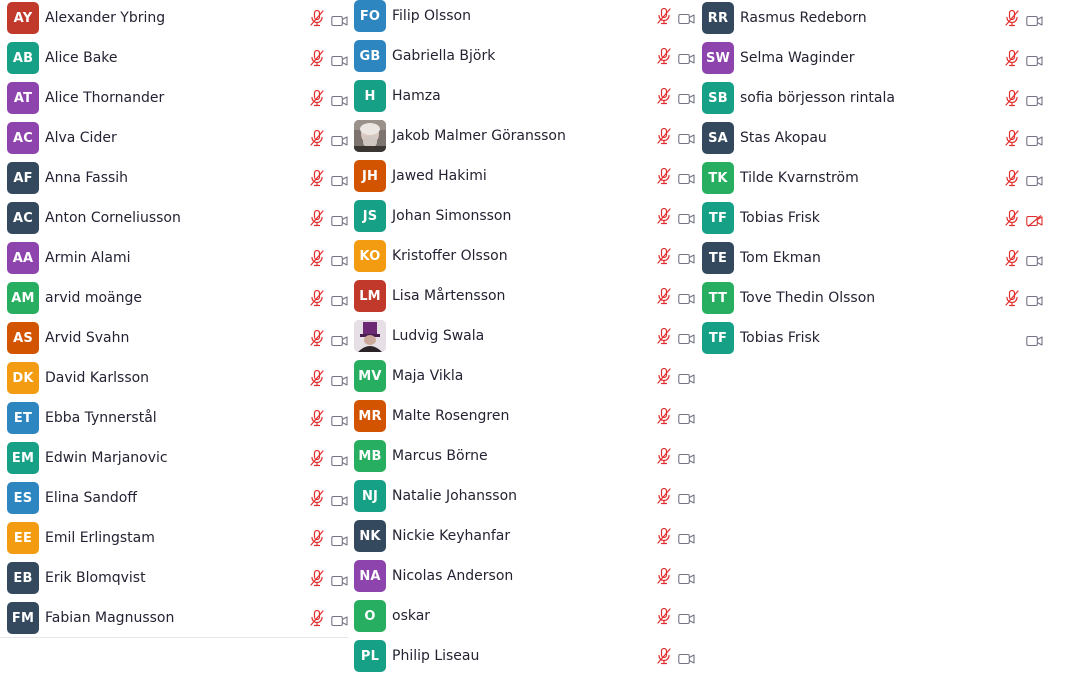  What do you see at coordinates (23, 618) in the screenshot?
I see `avatar: FM` at bounding box center [23, 618].